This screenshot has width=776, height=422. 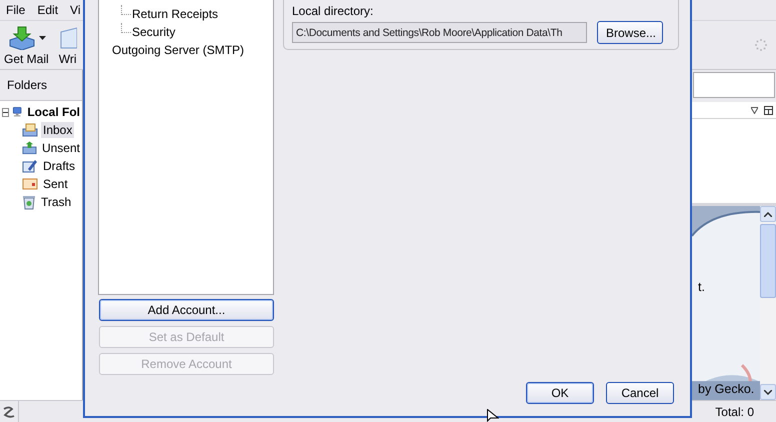 I want to click on caret-icon, so click(x=42, y=38).